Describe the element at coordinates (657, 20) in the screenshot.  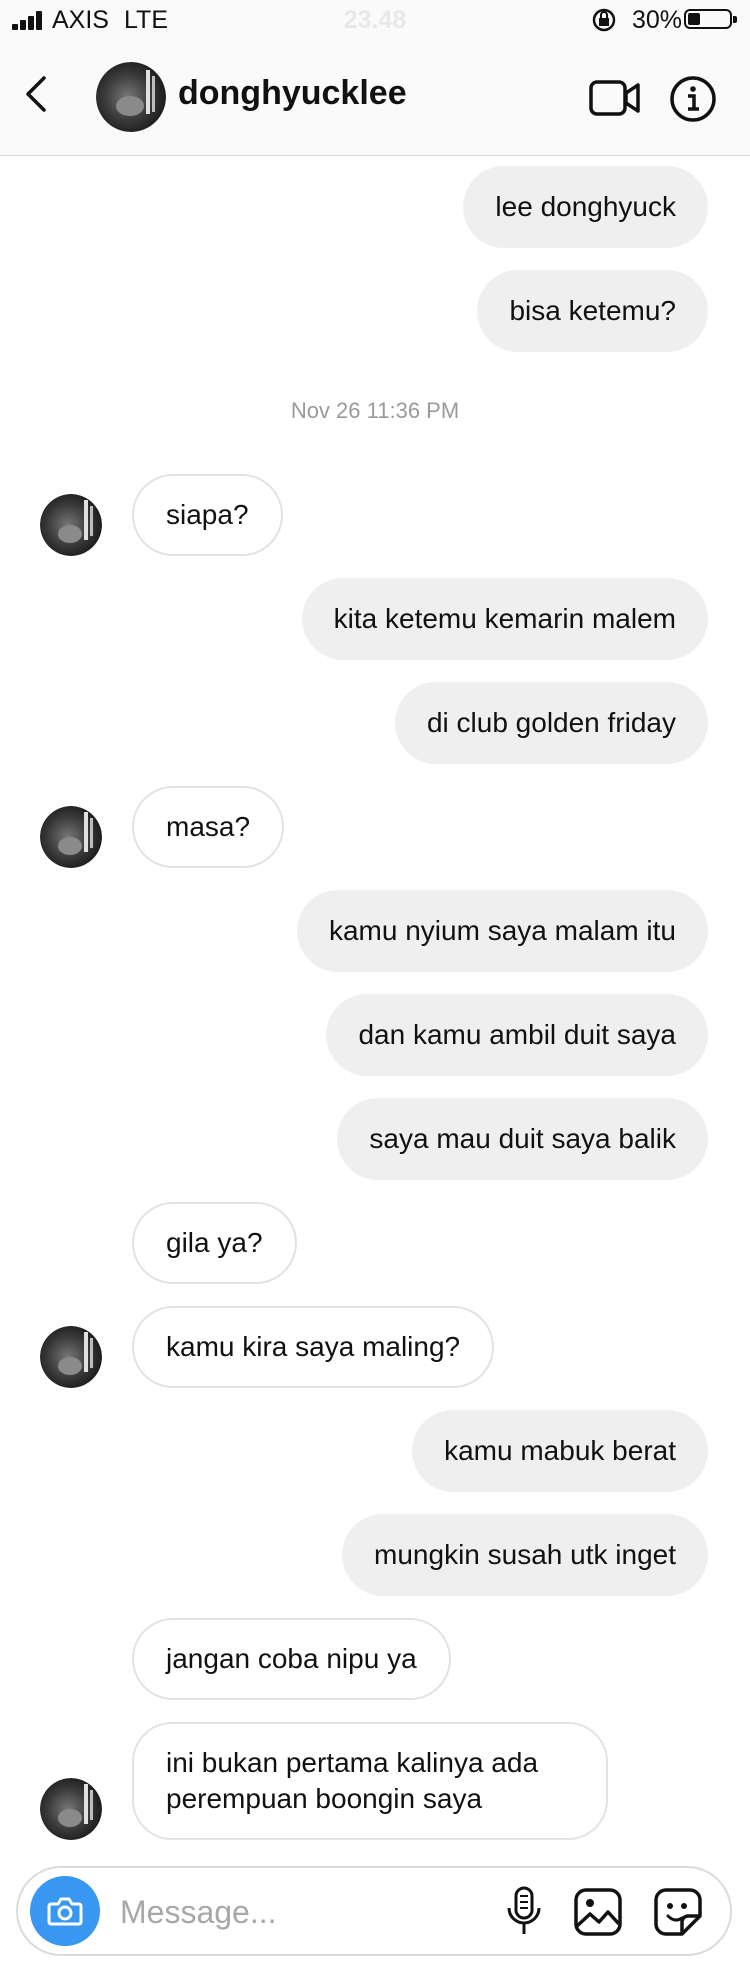
I see `battery-percent: 30%` at that location.